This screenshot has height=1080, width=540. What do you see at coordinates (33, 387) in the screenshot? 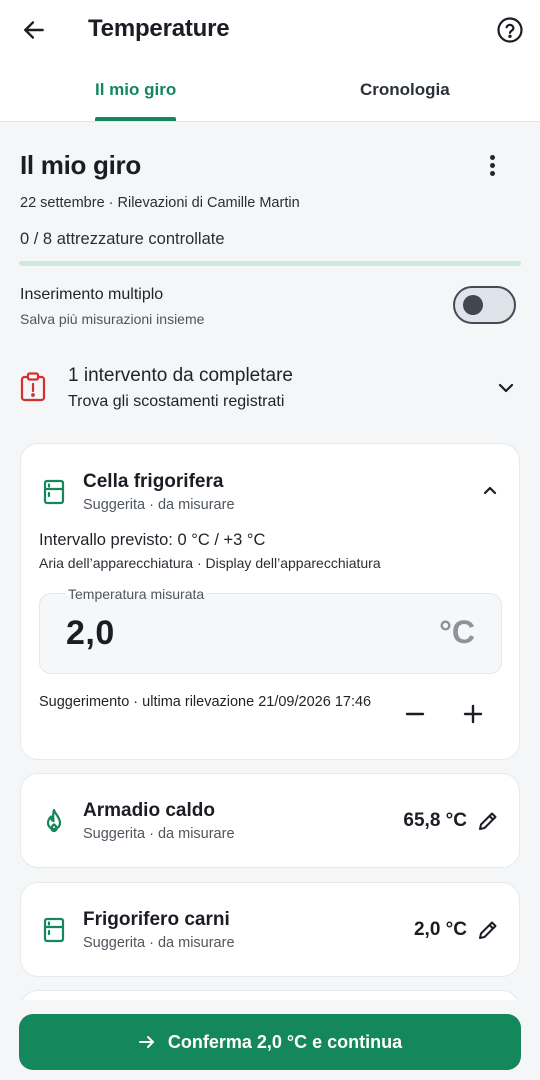
I see `clipboard-alert-icon` at bounding box center [33, 387].